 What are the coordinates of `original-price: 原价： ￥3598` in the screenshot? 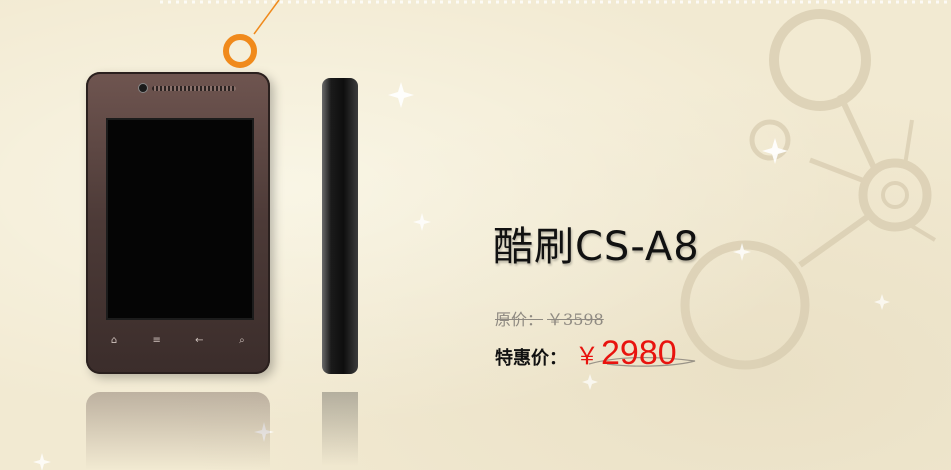 It's located at (551, 318).